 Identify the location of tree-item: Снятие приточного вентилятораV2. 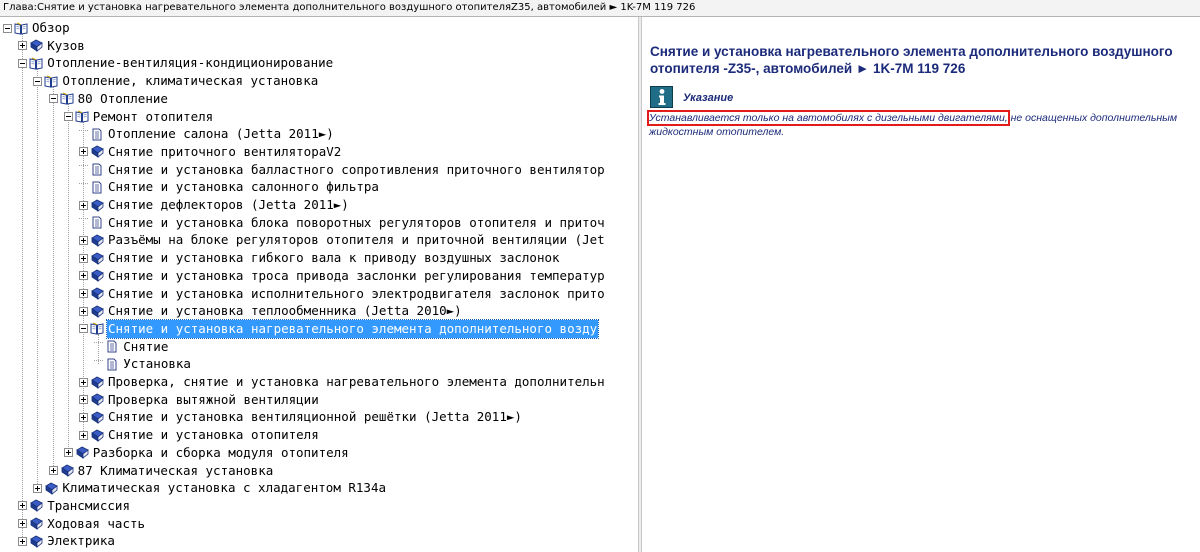
(210, 152).